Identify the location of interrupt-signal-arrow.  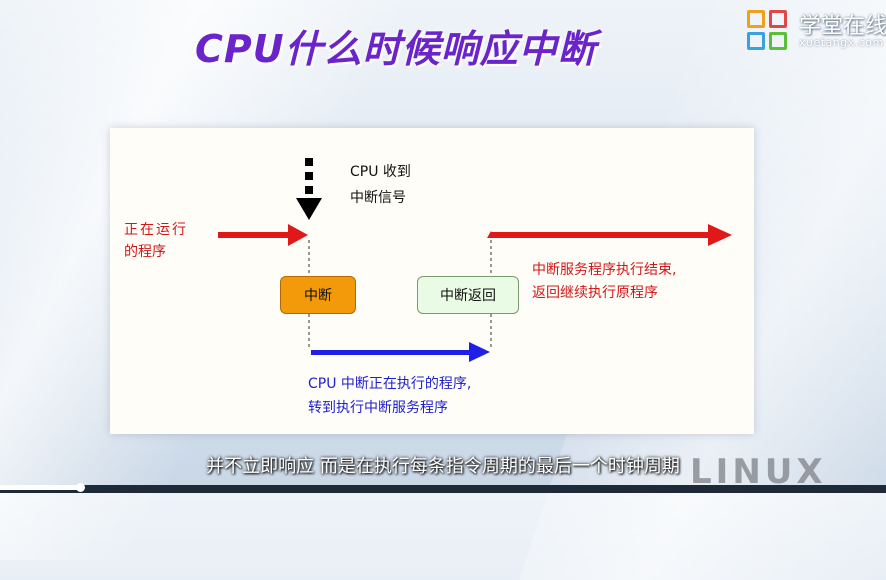
(309, 189).